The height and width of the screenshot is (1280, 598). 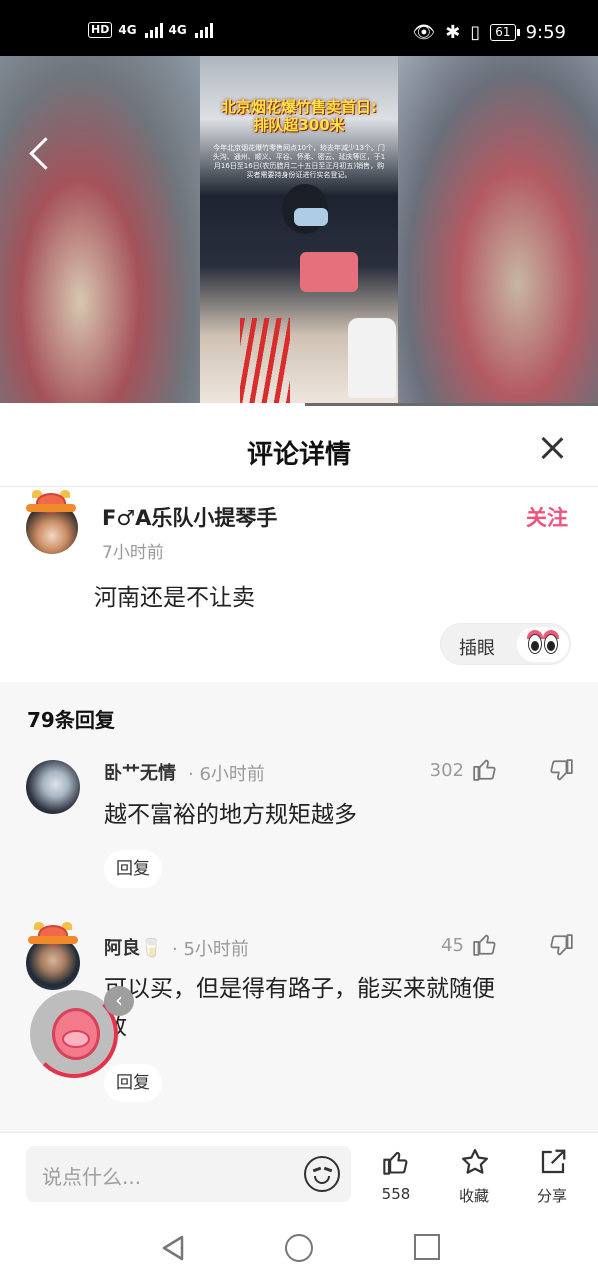 I want to click on avatar, so click(x=53, y=787).